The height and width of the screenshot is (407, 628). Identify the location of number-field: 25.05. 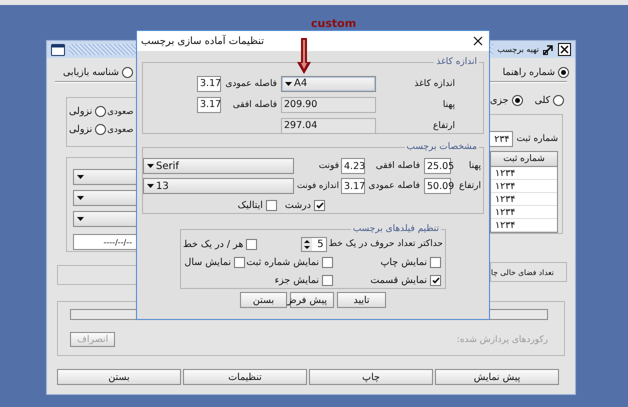
(437, 166).